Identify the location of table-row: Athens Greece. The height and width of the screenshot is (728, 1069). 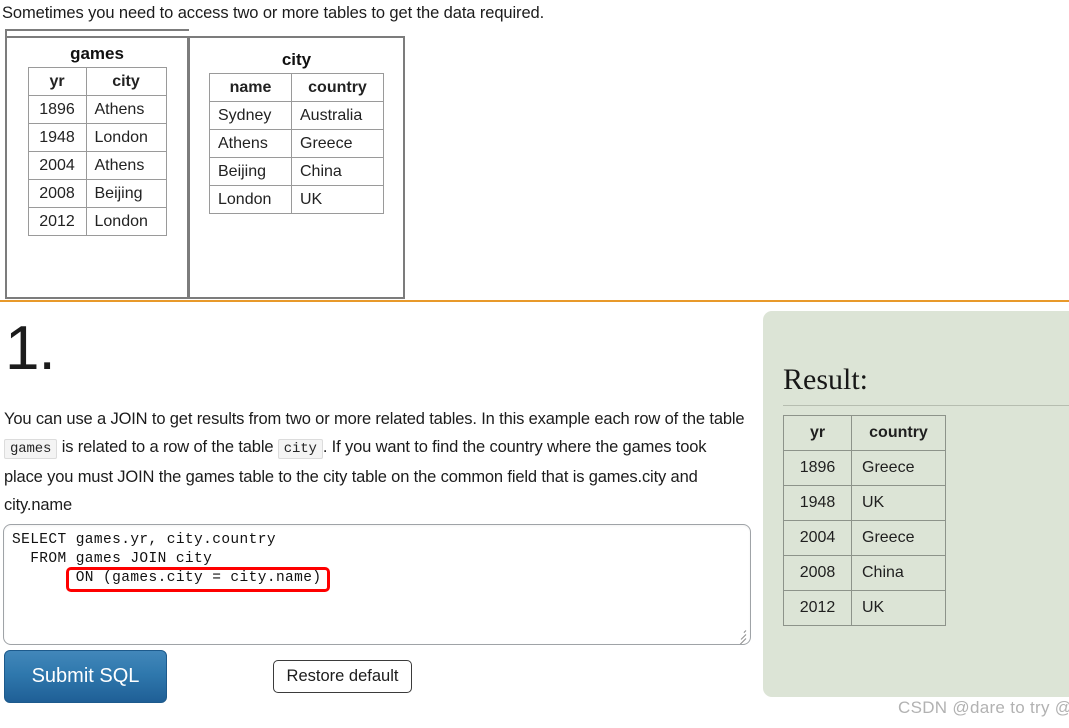
(296, 143).